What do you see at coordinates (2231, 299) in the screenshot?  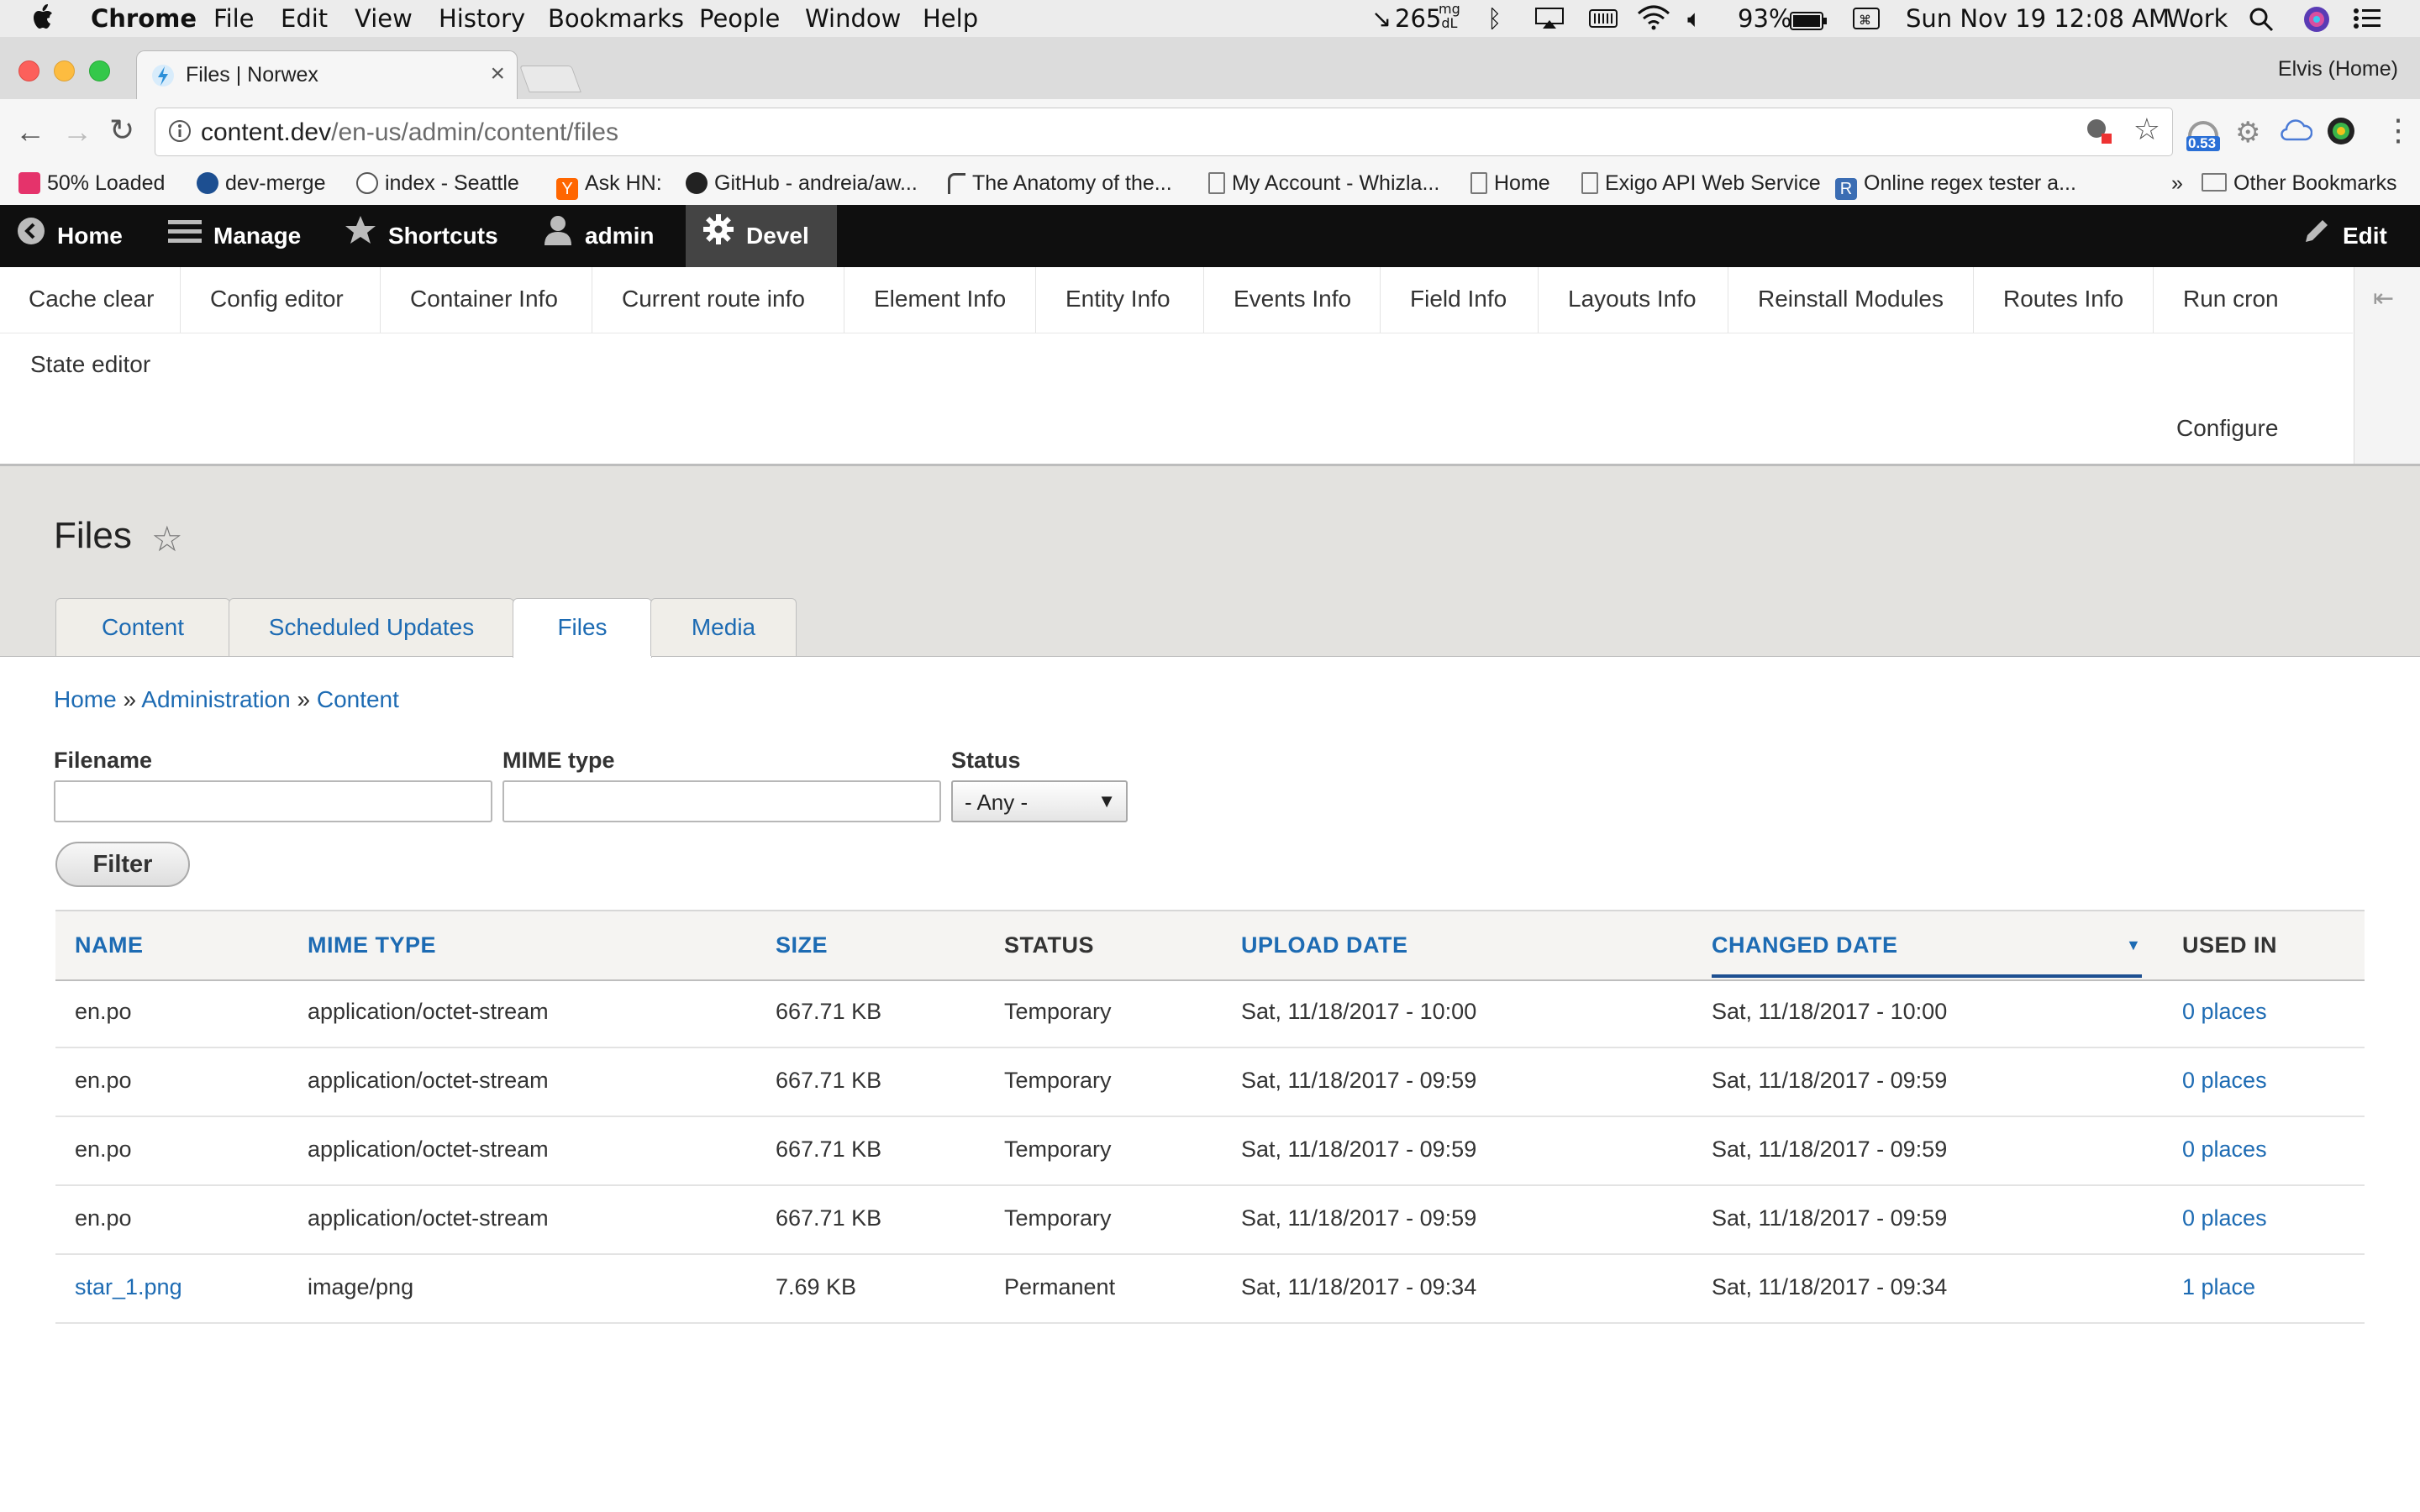 I see `devel-run-cron: Run cron` at bounding box center [2231, 299].